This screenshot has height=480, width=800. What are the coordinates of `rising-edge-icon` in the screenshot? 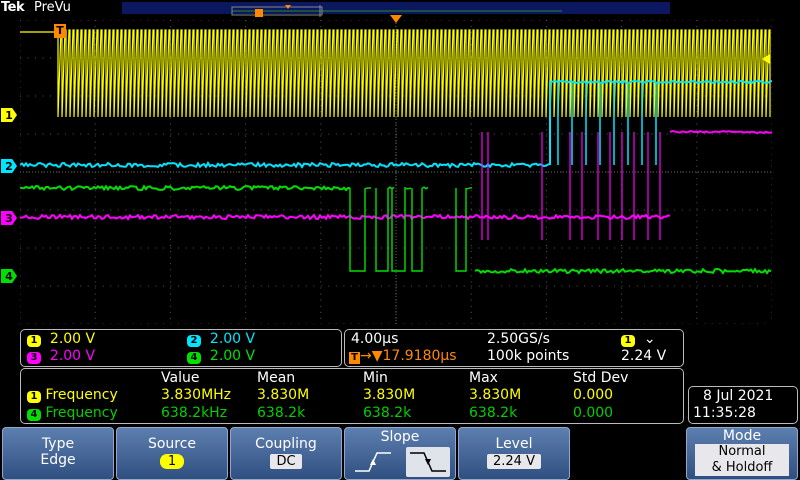 It's located at (373, 462).